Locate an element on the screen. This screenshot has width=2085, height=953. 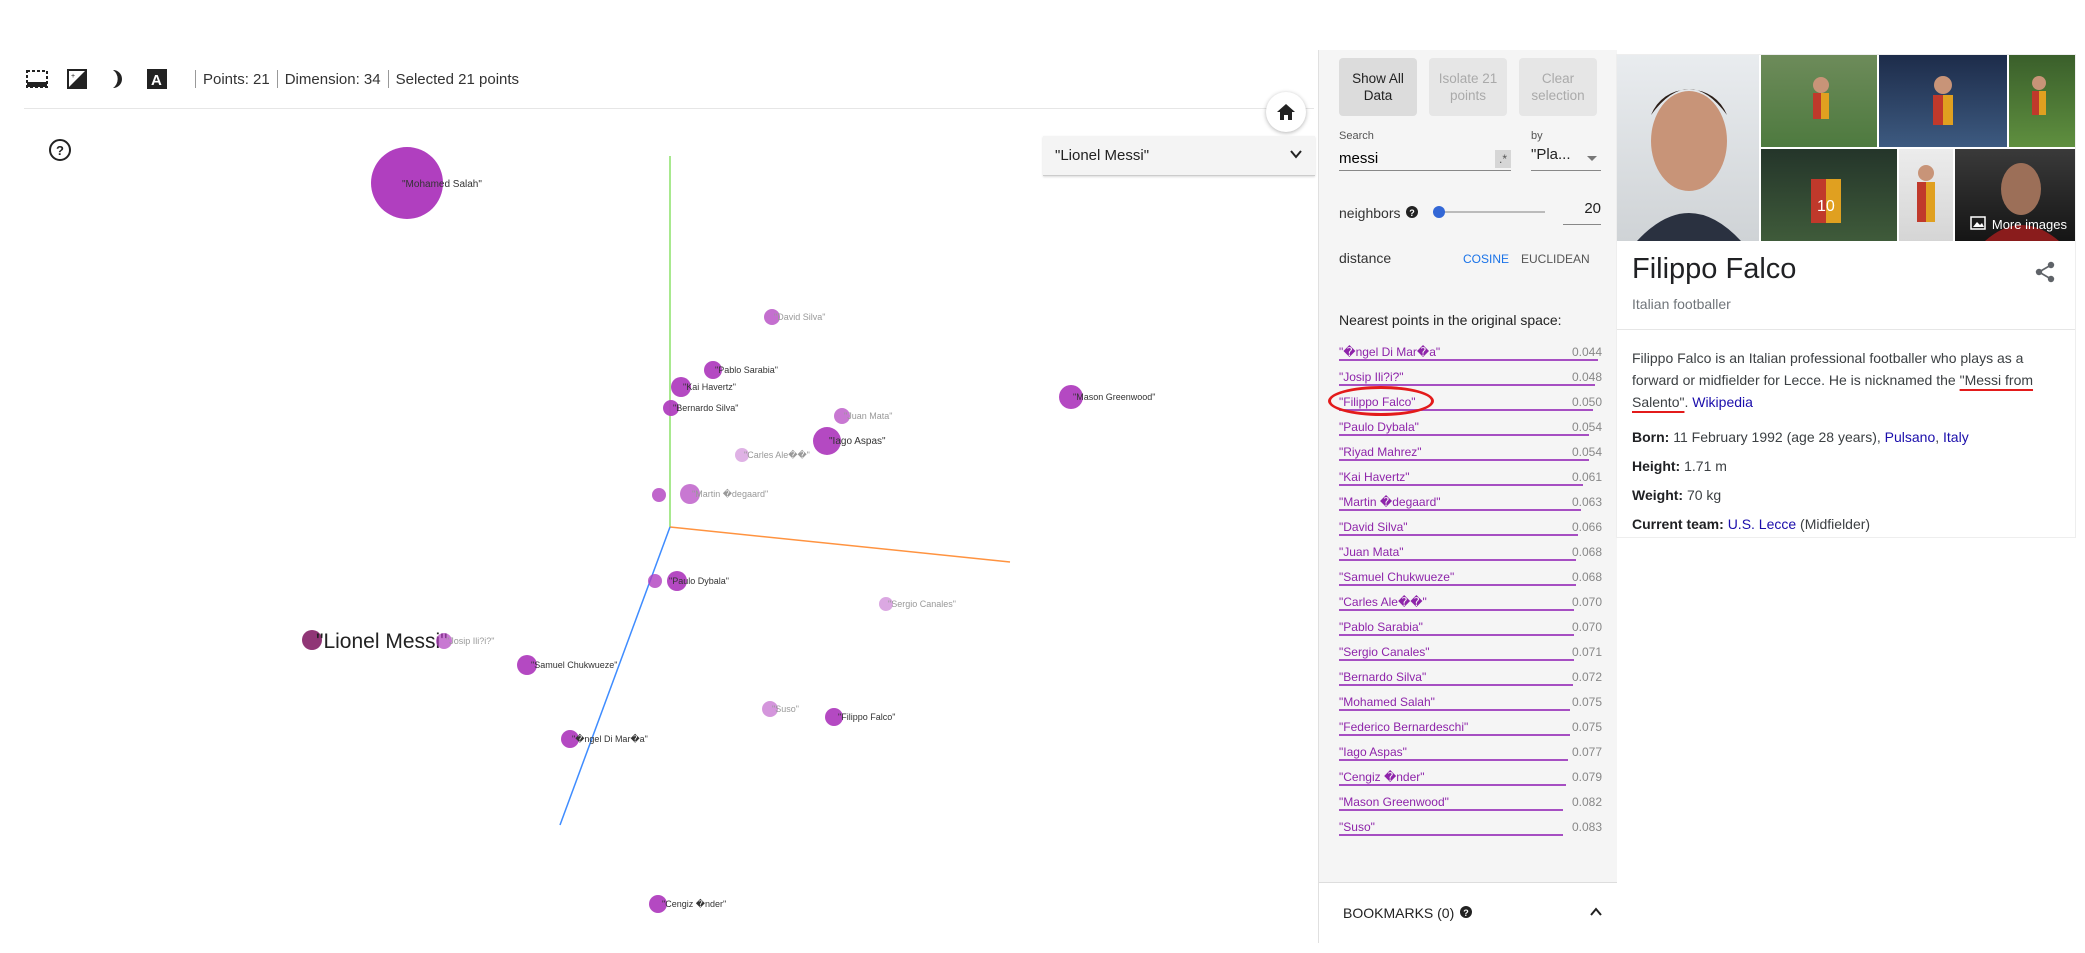
regex-toggle-button: .* is located at coordinates (1503, 159).